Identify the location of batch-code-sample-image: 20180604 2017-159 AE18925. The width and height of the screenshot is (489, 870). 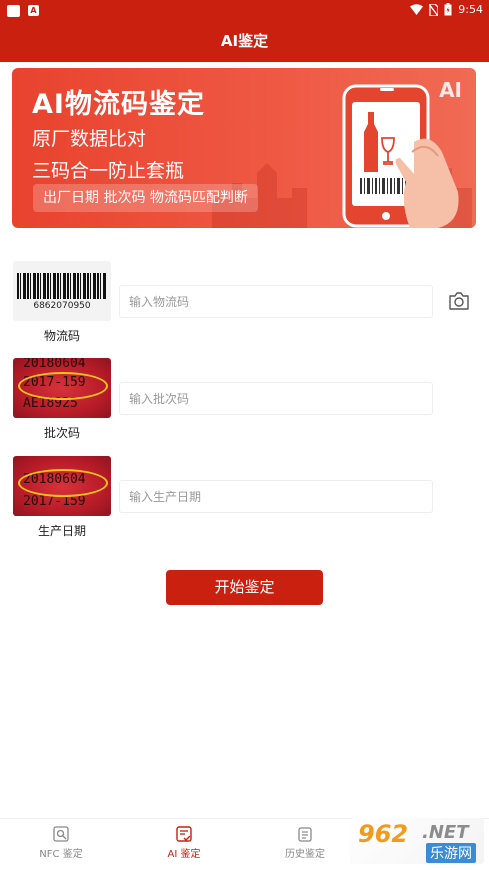
(62, 388).